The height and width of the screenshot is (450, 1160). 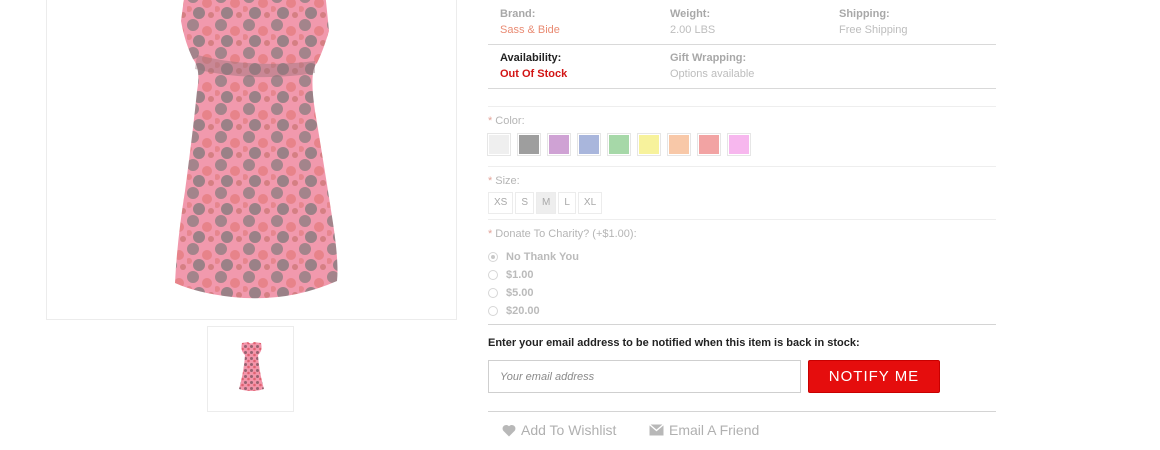 I want to click on envelope-icon, so click(x=656, y=430).